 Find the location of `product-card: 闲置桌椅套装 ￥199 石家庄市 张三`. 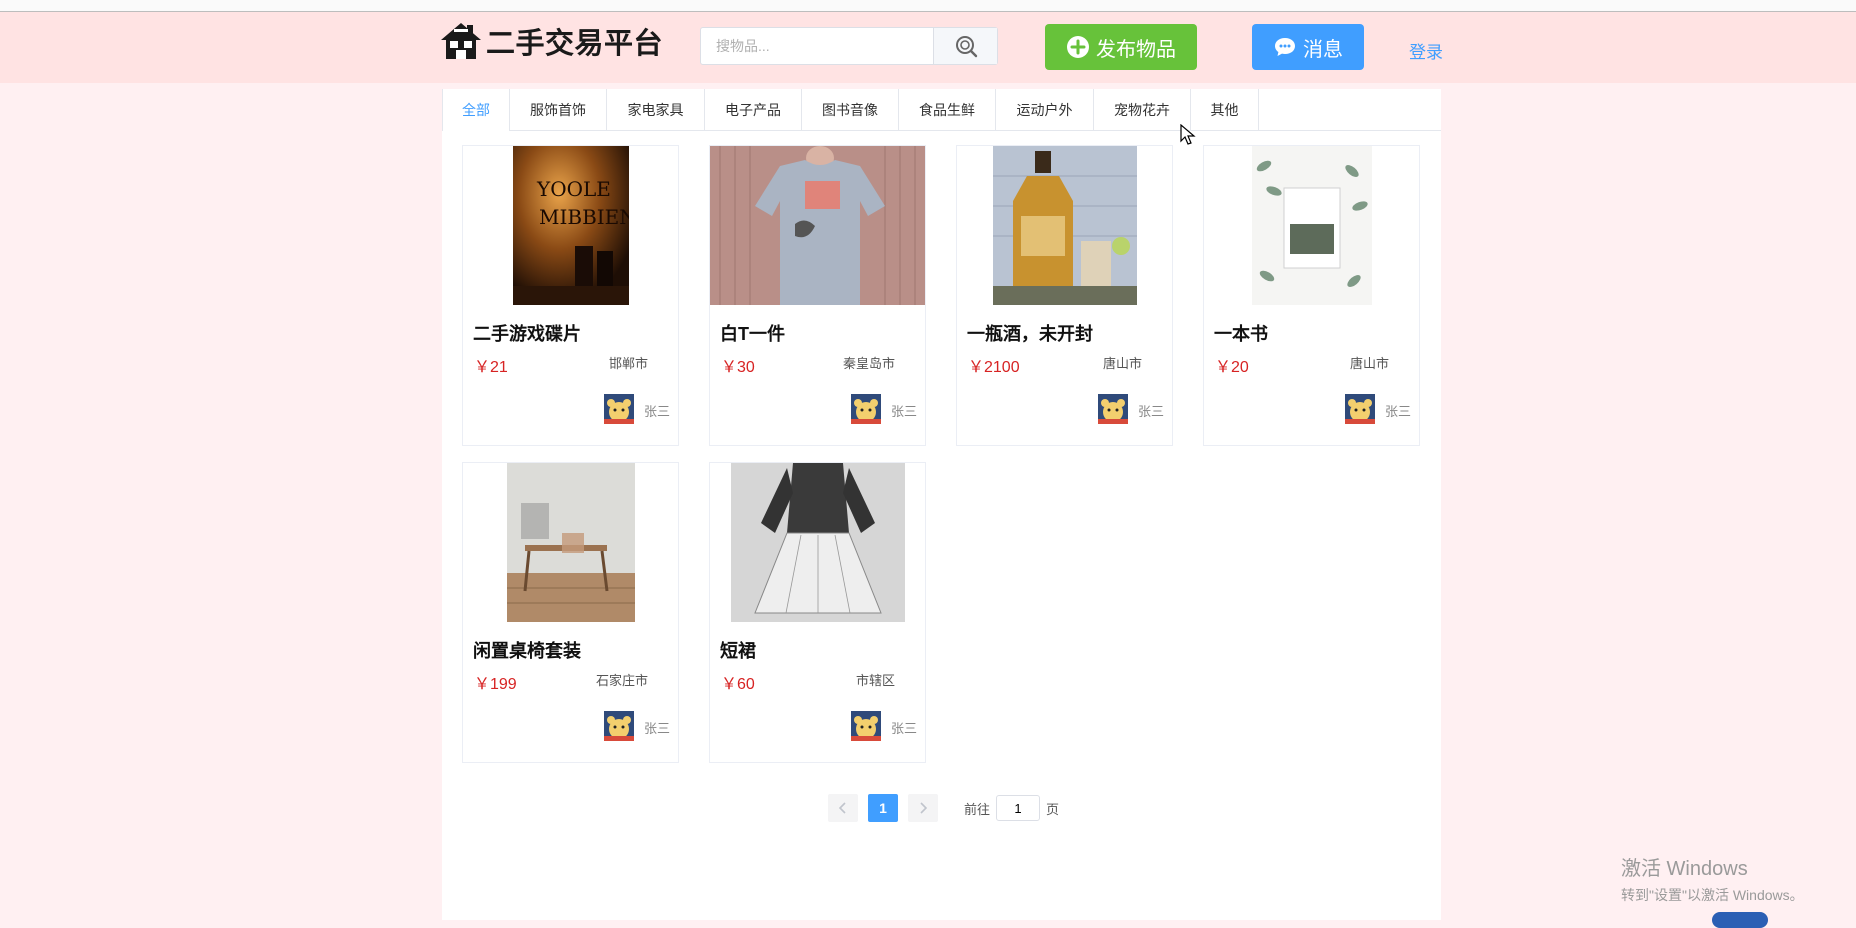

product-card: 闲置桌椅套装 ￥199 石家庄市 张三 is located at coordinates (570, 612).